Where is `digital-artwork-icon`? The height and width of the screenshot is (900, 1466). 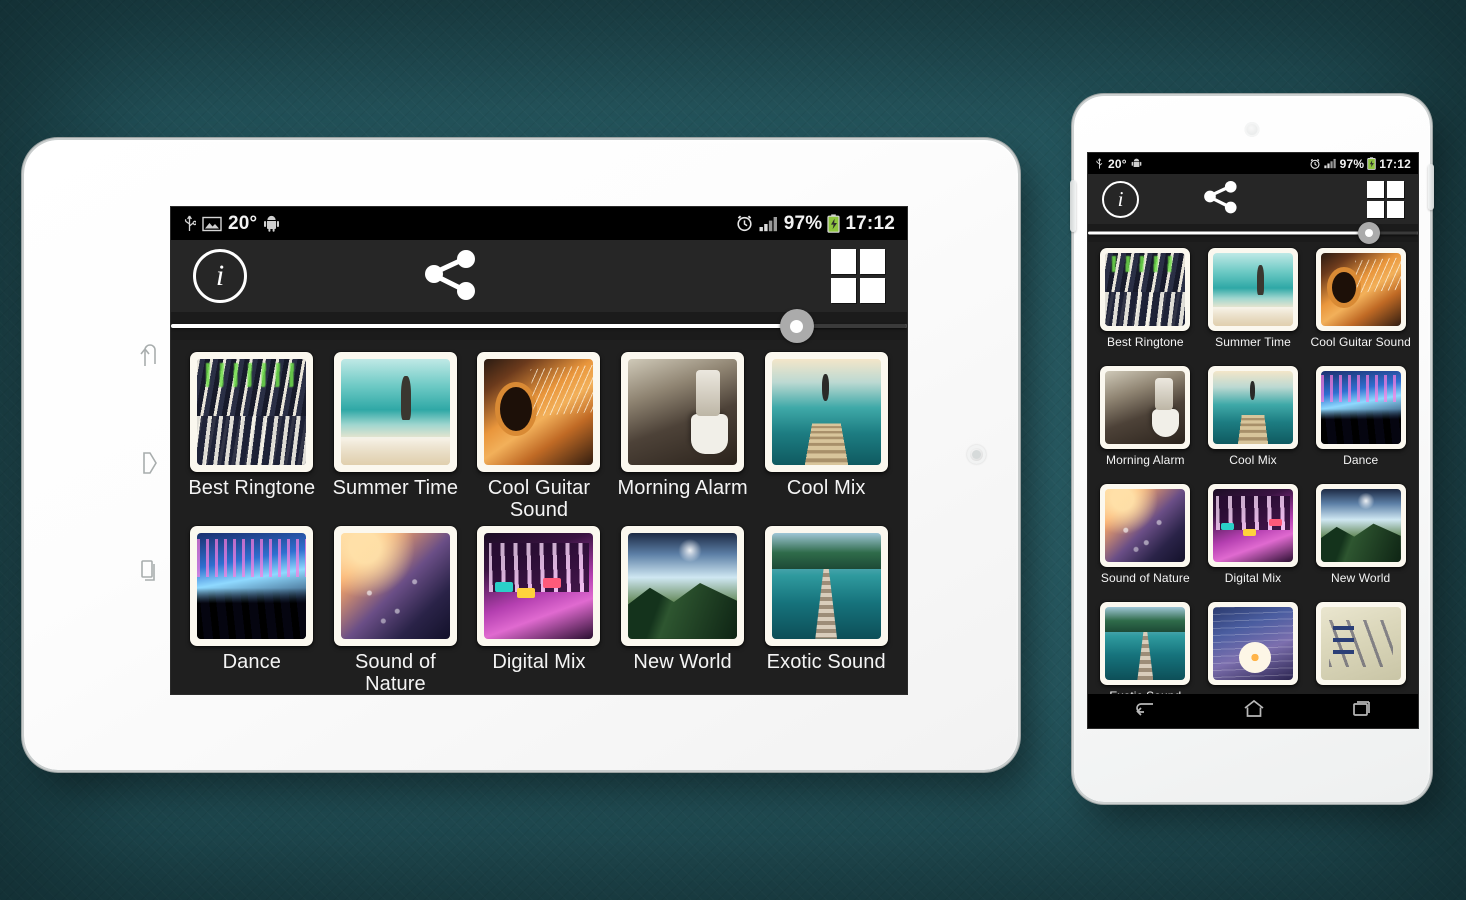
digital-artwork-icon is located at coordinates (539, 585).